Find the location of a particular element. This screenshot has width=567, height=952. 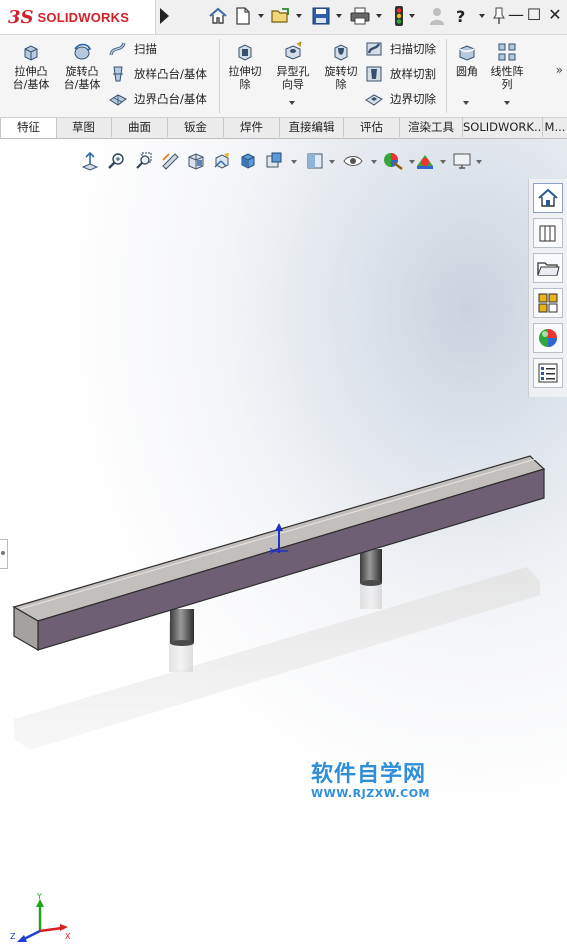

tab-render-tools: 渲染工具 is located at coordinates (431, 127).